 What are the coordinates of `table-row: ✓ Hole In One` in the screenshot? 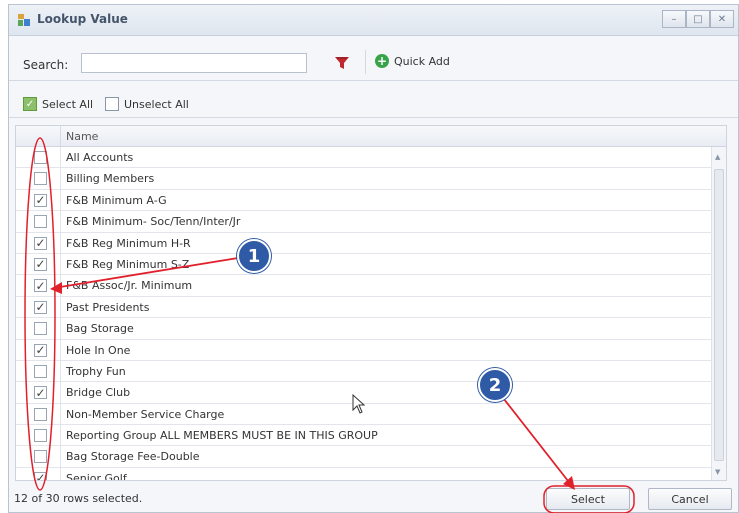 It's located at (364, 350).